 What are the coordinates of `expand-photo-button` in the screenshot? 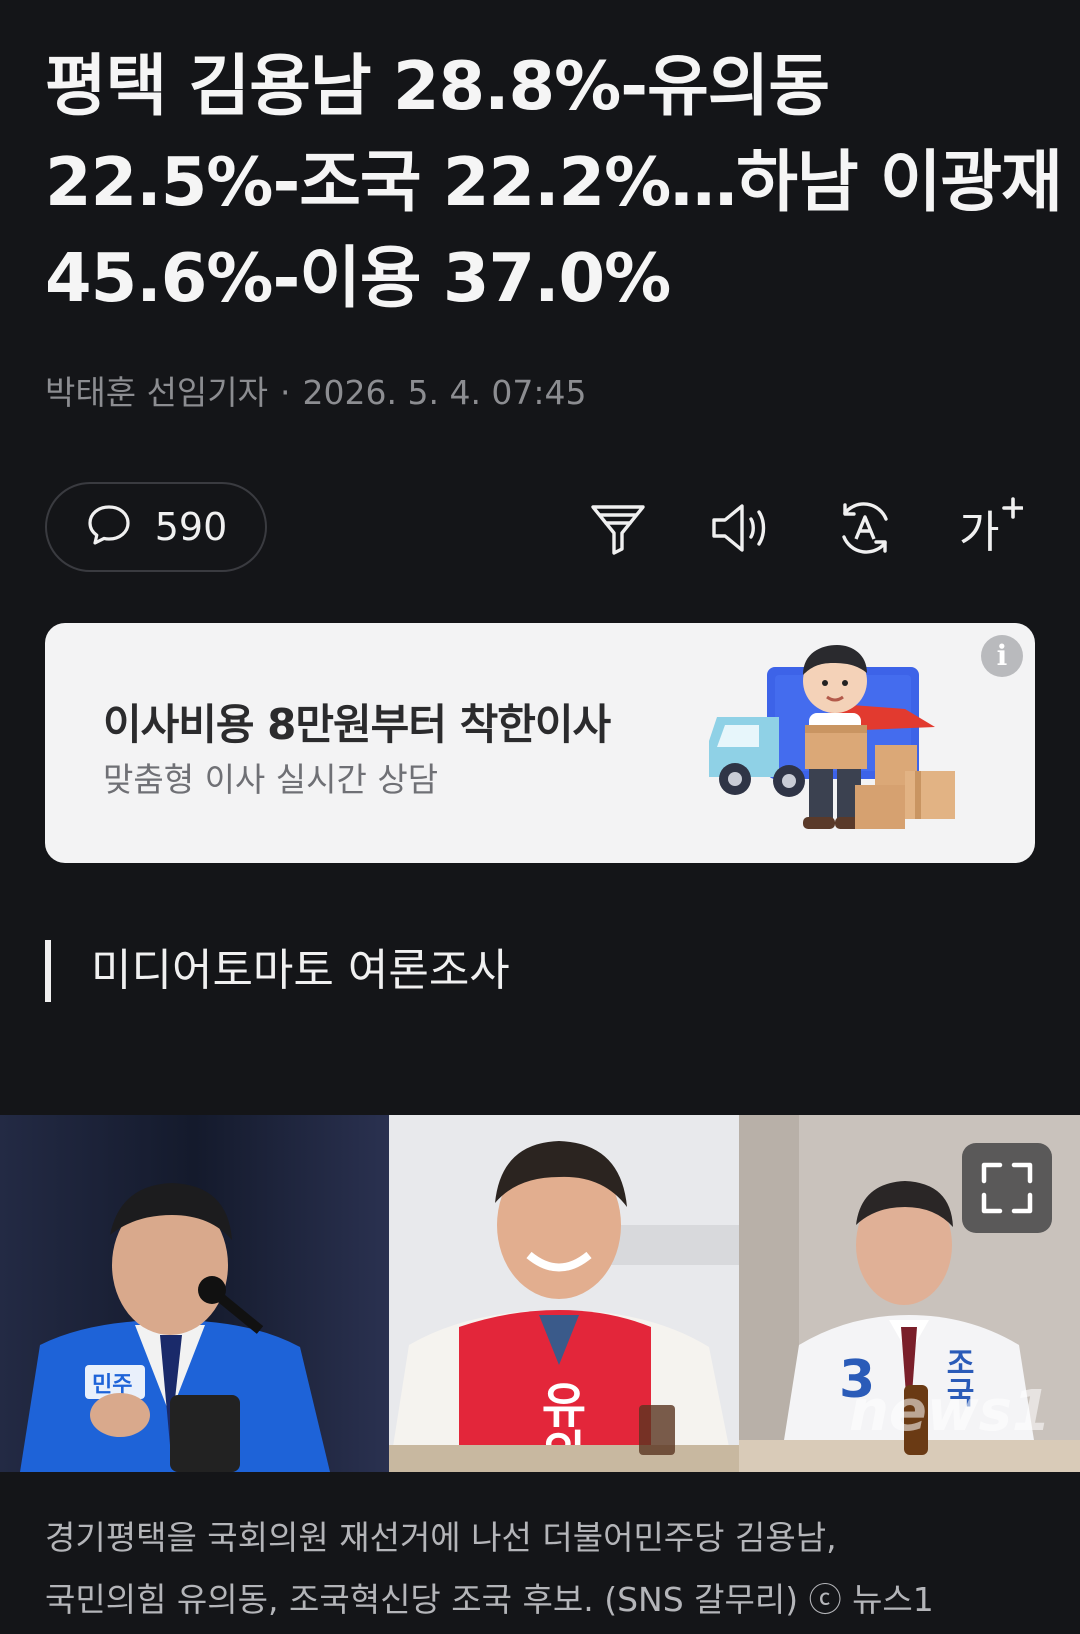 It's located at (1007, 1188).